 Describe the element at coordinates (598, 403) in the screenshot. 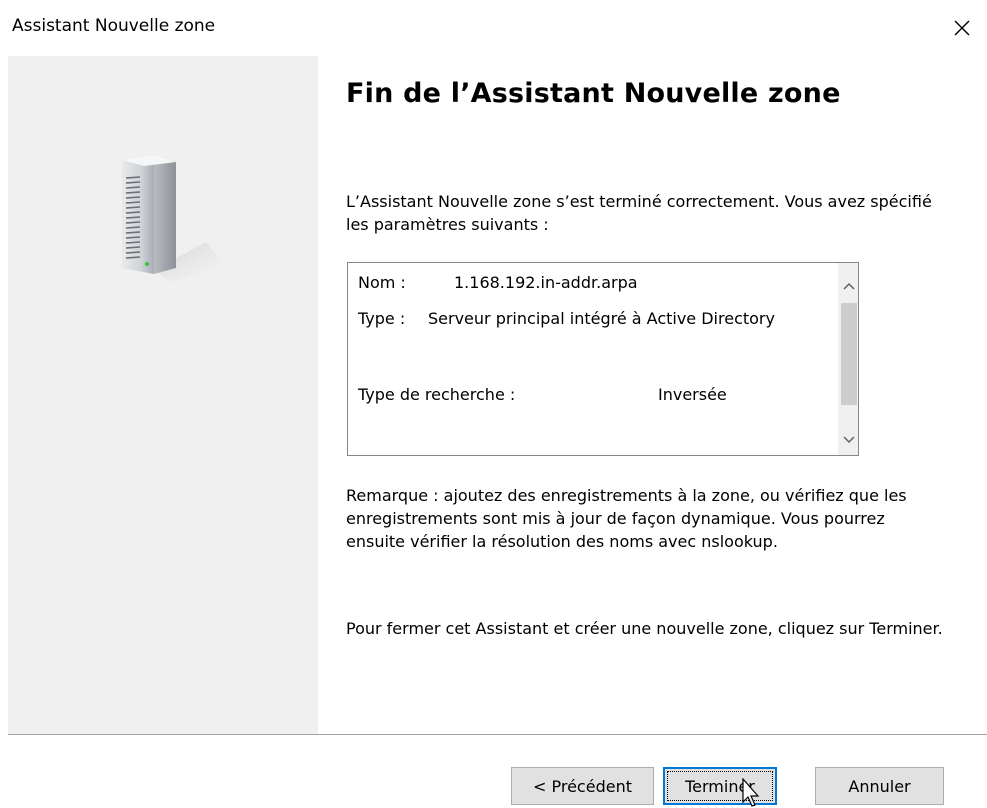

I see `summary-row-recherche: Type de recherche : Inversée` at that location.